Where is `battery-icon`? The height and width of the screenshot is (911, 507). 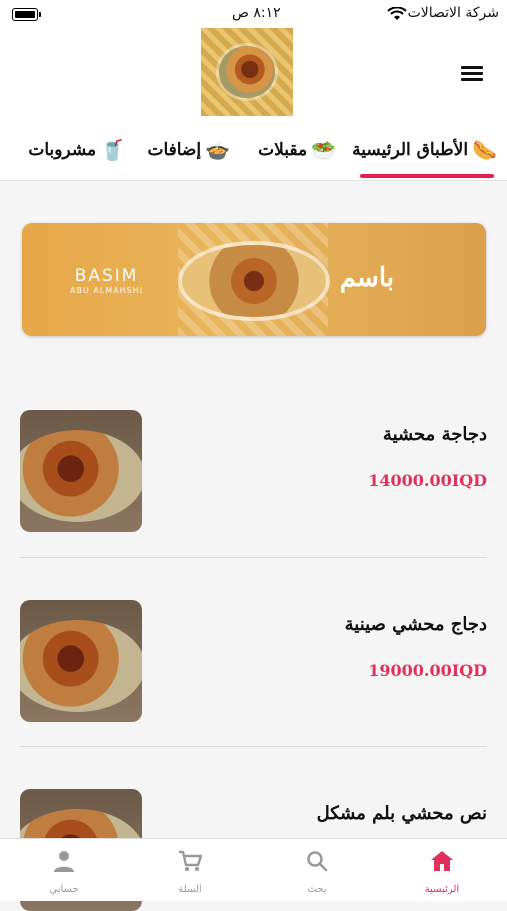
battery-icon is located at coordinates (26, 14).